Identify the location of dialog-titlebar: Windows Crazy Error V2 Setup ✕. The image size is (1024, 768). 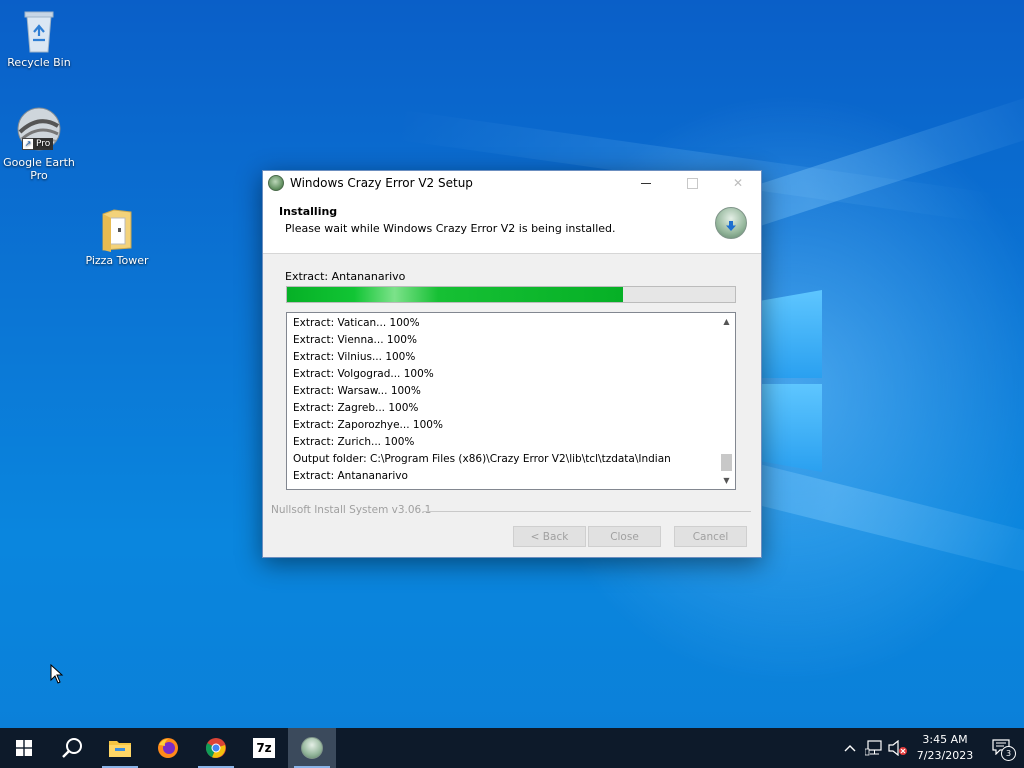
(512, 183).